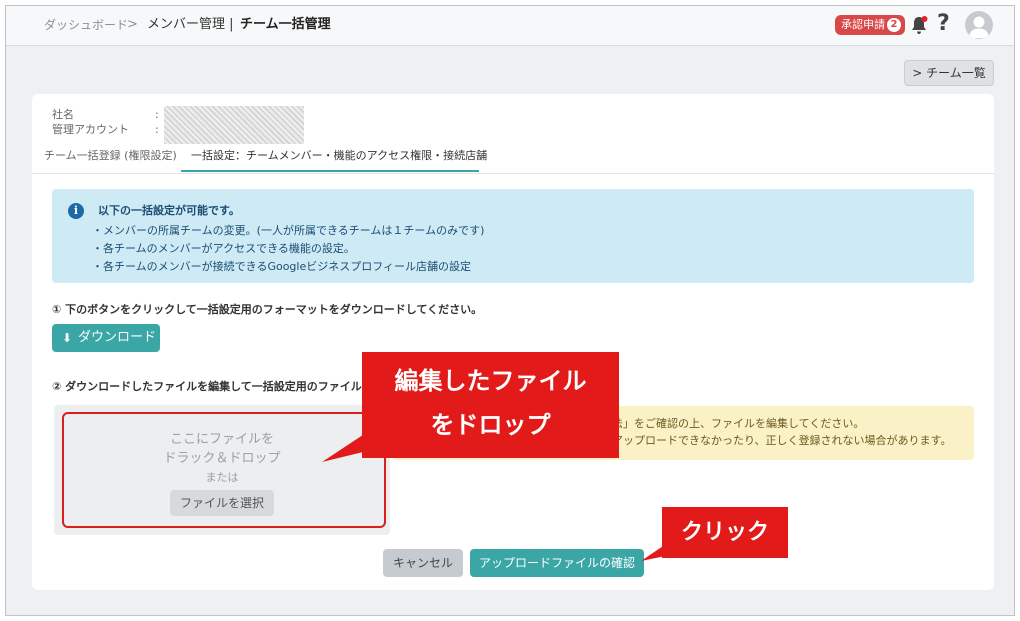  What do you see at coordinates (222, 503) in the screenshot?
I see `select-file-button: ファイルを選択` at bounding box center [222, 503].